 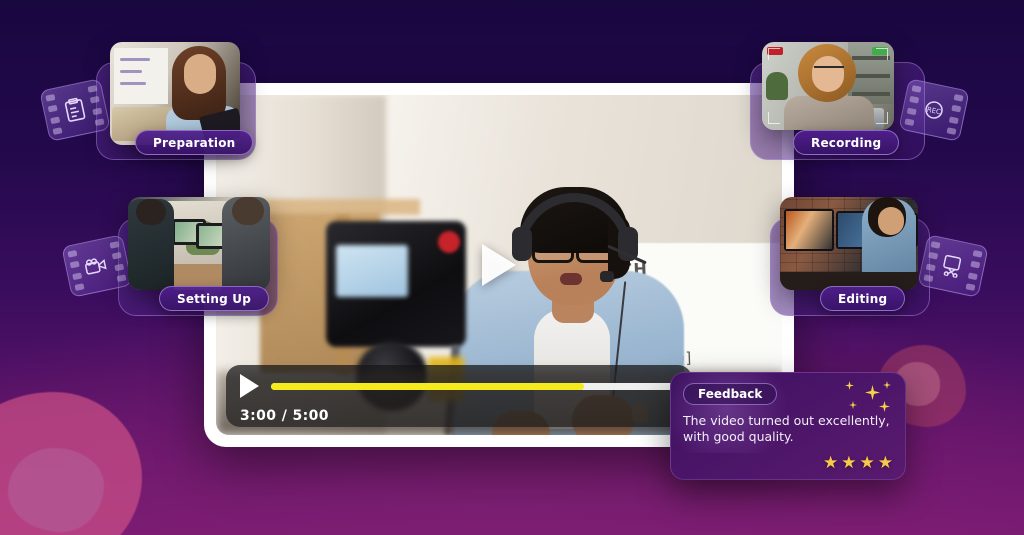 I want to click on step-label-setting-up: Setting Up, so click(x=214, y=298).